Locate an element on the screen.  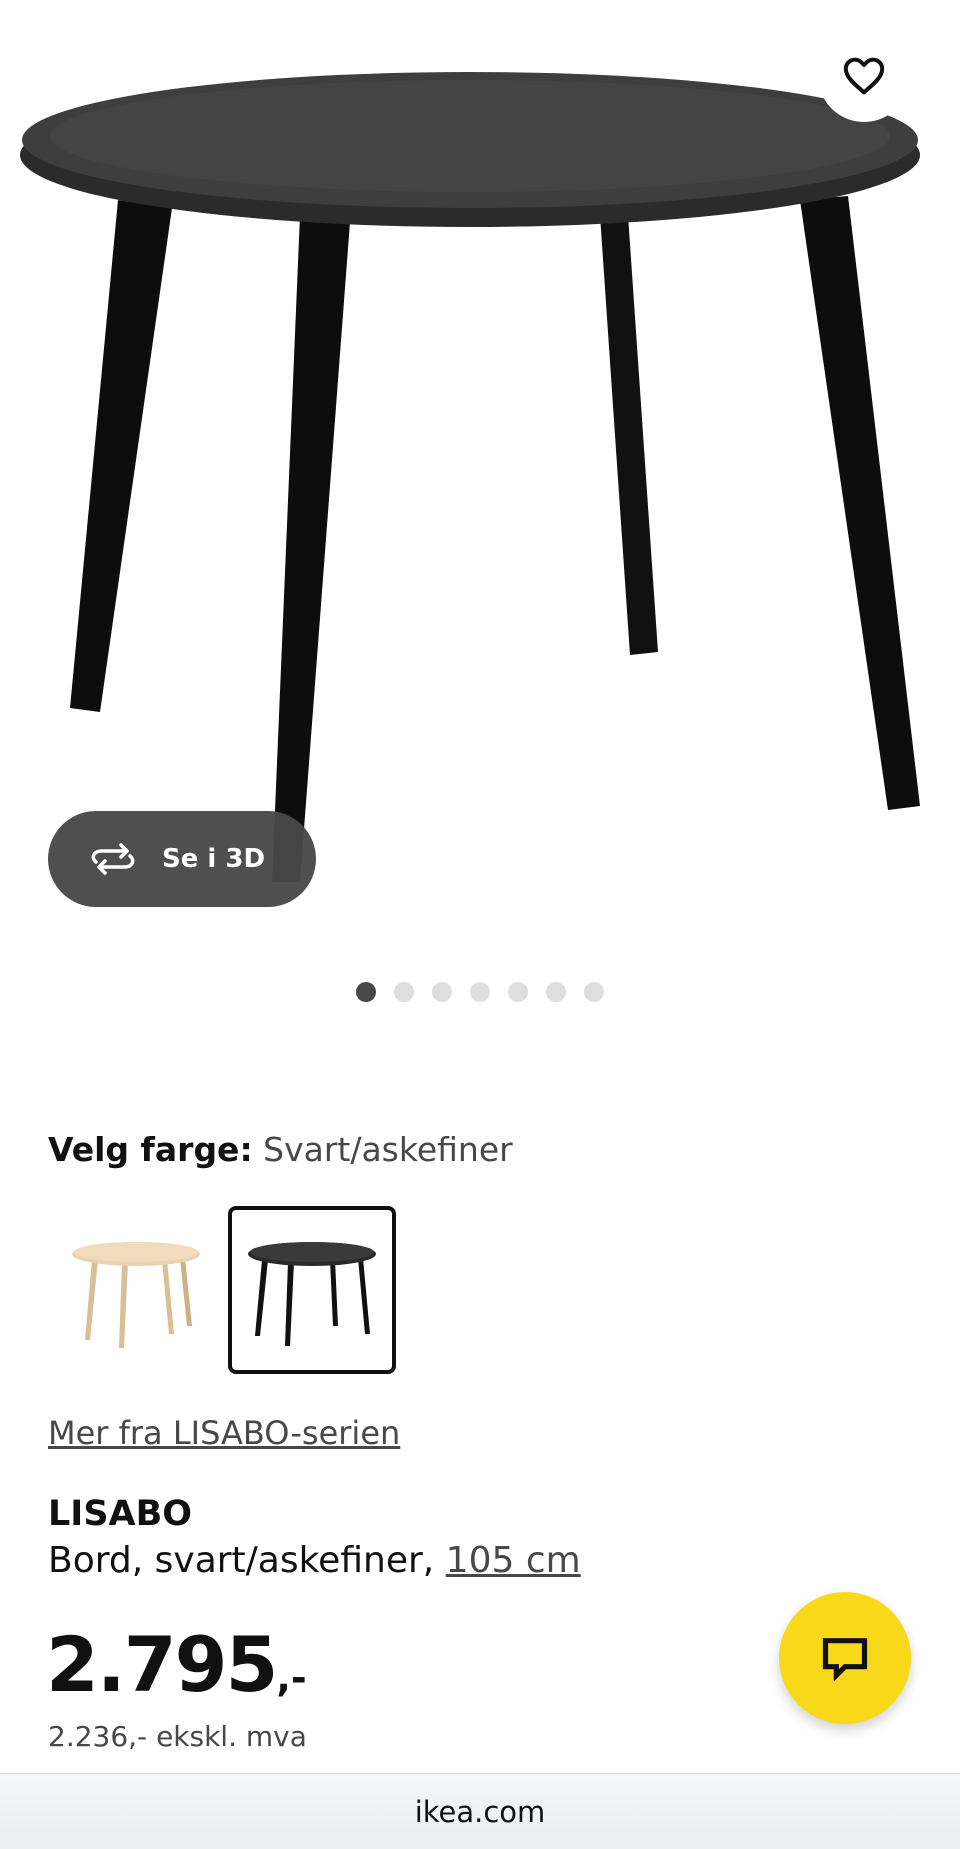
chat-button is located at coordinates (845, 1658).